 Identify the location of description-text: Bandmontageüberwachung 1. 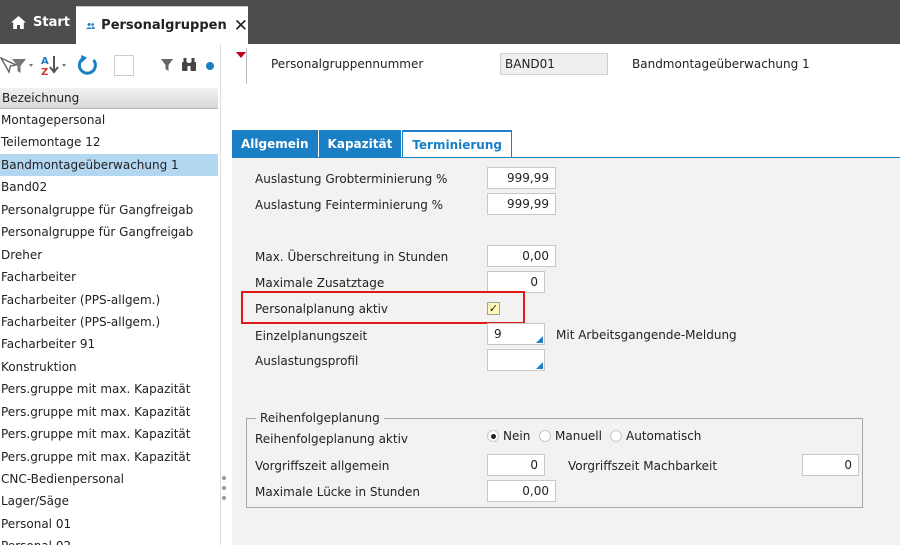
(721, 64).